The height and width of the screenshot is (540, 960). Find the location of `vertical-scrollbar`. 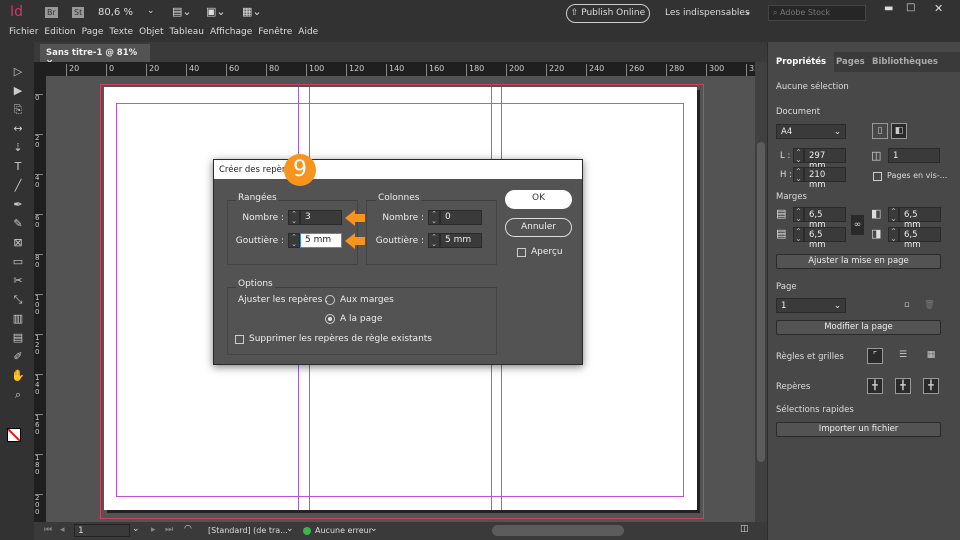

vertical-scrollbar is located at coordinates (761, 292).